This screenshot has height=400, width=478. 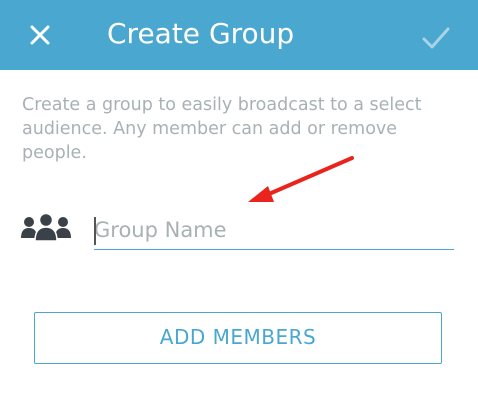 I want to click on close-icon, so click(x=40, y=35).